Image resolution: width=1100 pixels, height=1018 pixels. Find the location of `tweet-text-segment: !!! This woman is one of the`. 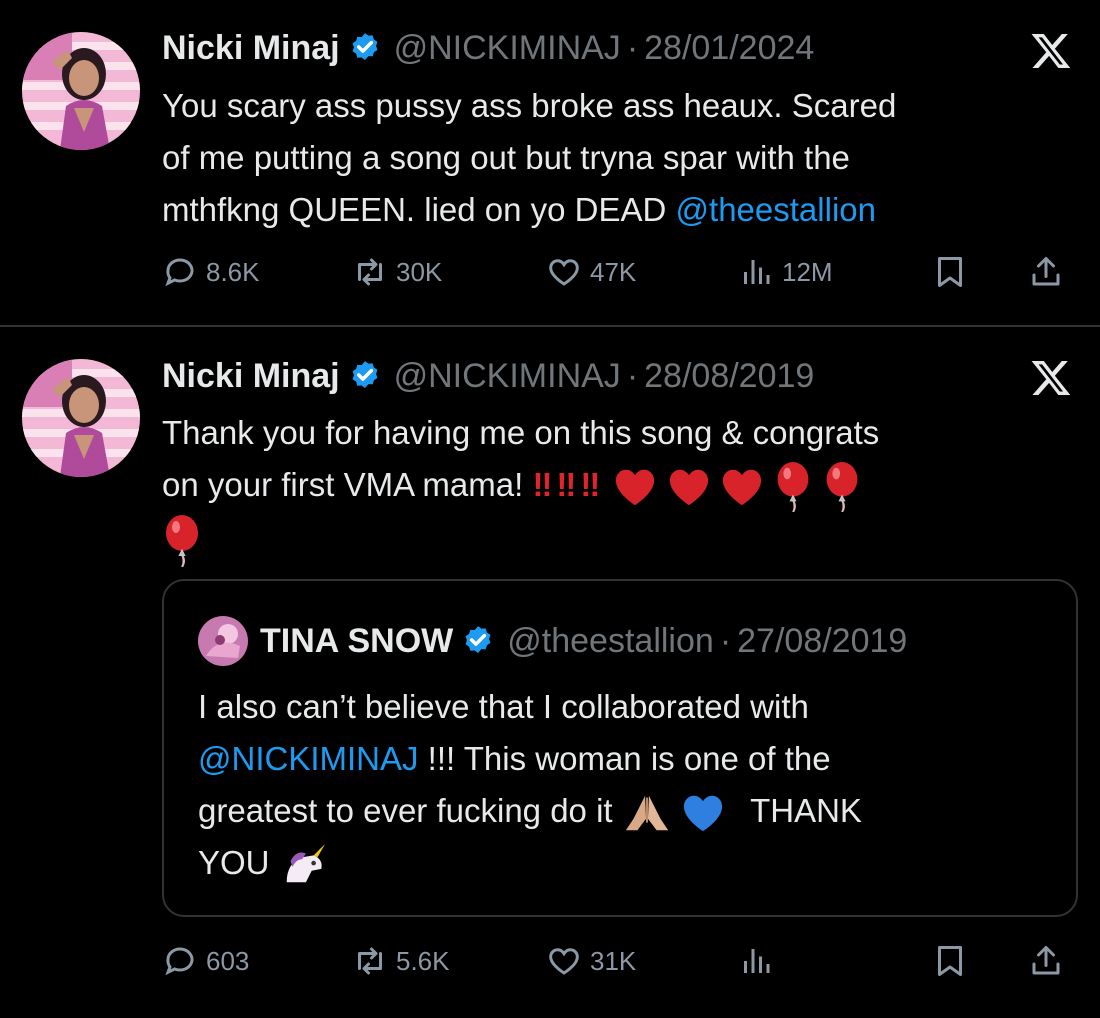

tweet-text-segment: !!! This woman is one of the is located at coordinates (624, 758).